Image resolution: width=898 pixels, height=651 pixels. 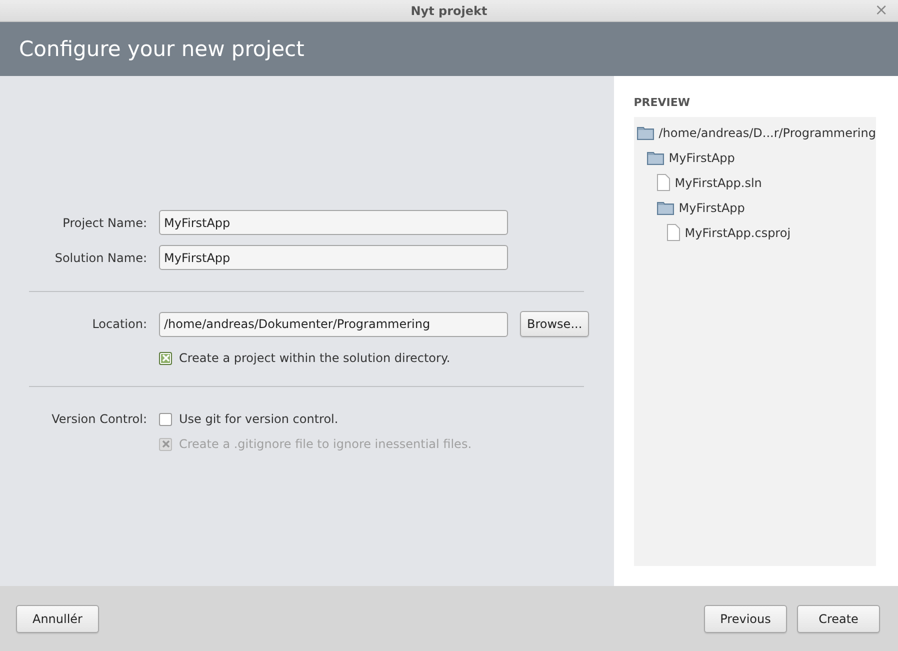 What do you see at coordinates (333, 222) in the screenshot?
I see `project-name-field: MyFirstApp` at bounding box center [333, 222].